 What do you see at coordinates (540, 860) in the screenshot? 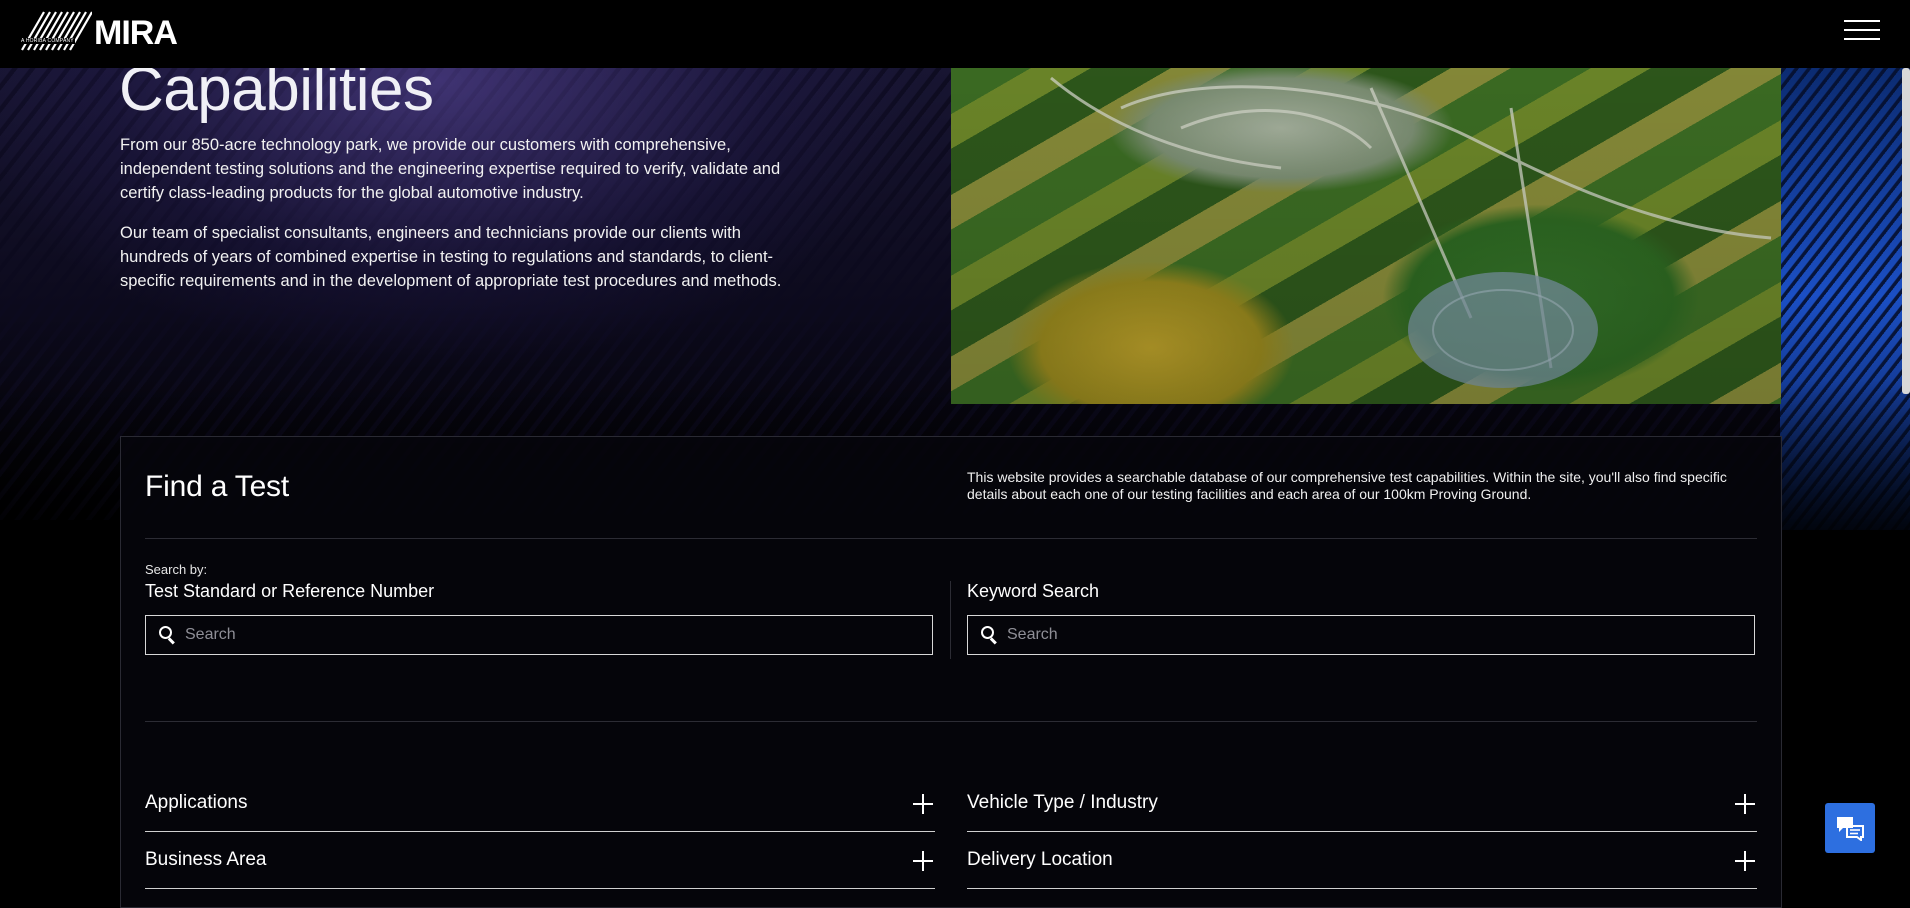
I see `filter-business-area: Business Area` at bounding box center [540, 860].